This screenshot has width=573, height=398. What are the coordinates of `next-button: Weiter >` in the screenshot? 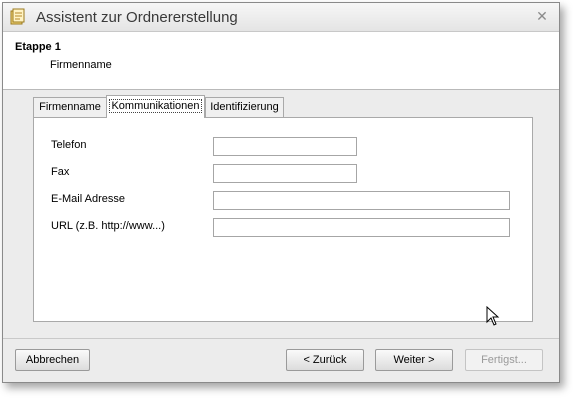 It's located at (414, 360).